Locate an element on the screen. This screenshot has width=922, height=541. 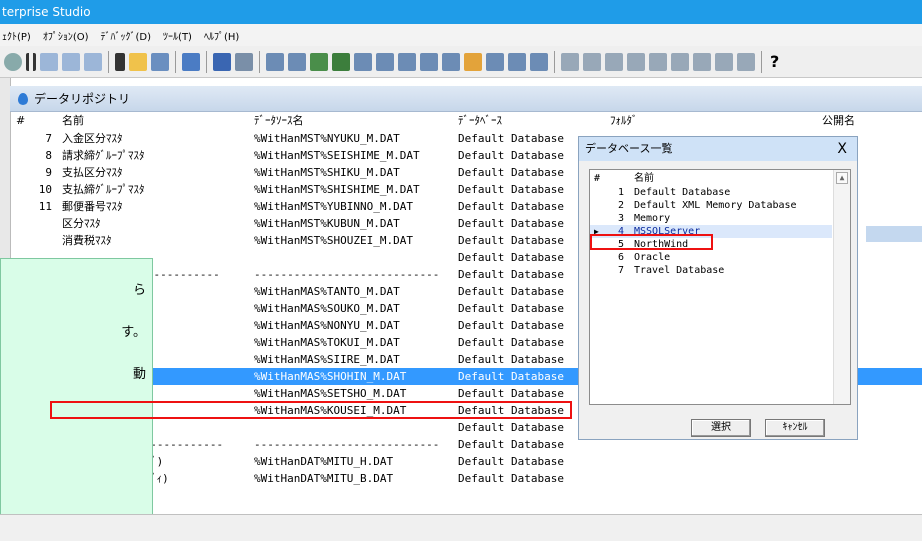
row-datasource: %WitHanMAS%SHOHIN_M.DAT is located at coordinates (330, 376).